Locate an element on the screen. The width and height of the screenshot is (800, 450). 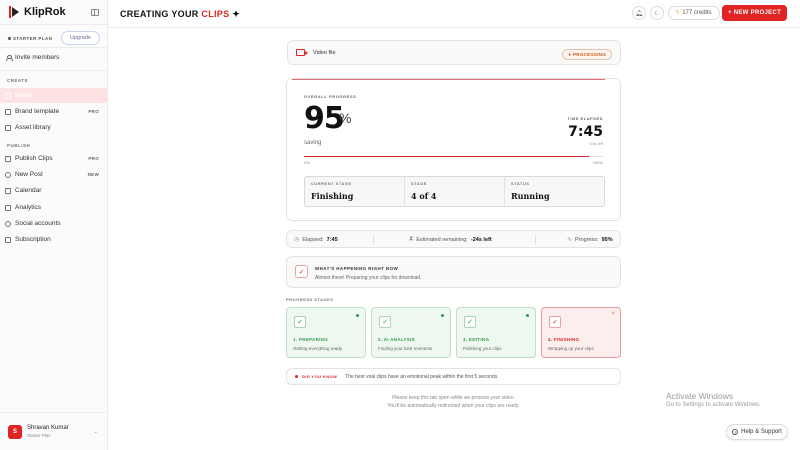
kliprok-logo-icon is located at coordinates (14, 12).